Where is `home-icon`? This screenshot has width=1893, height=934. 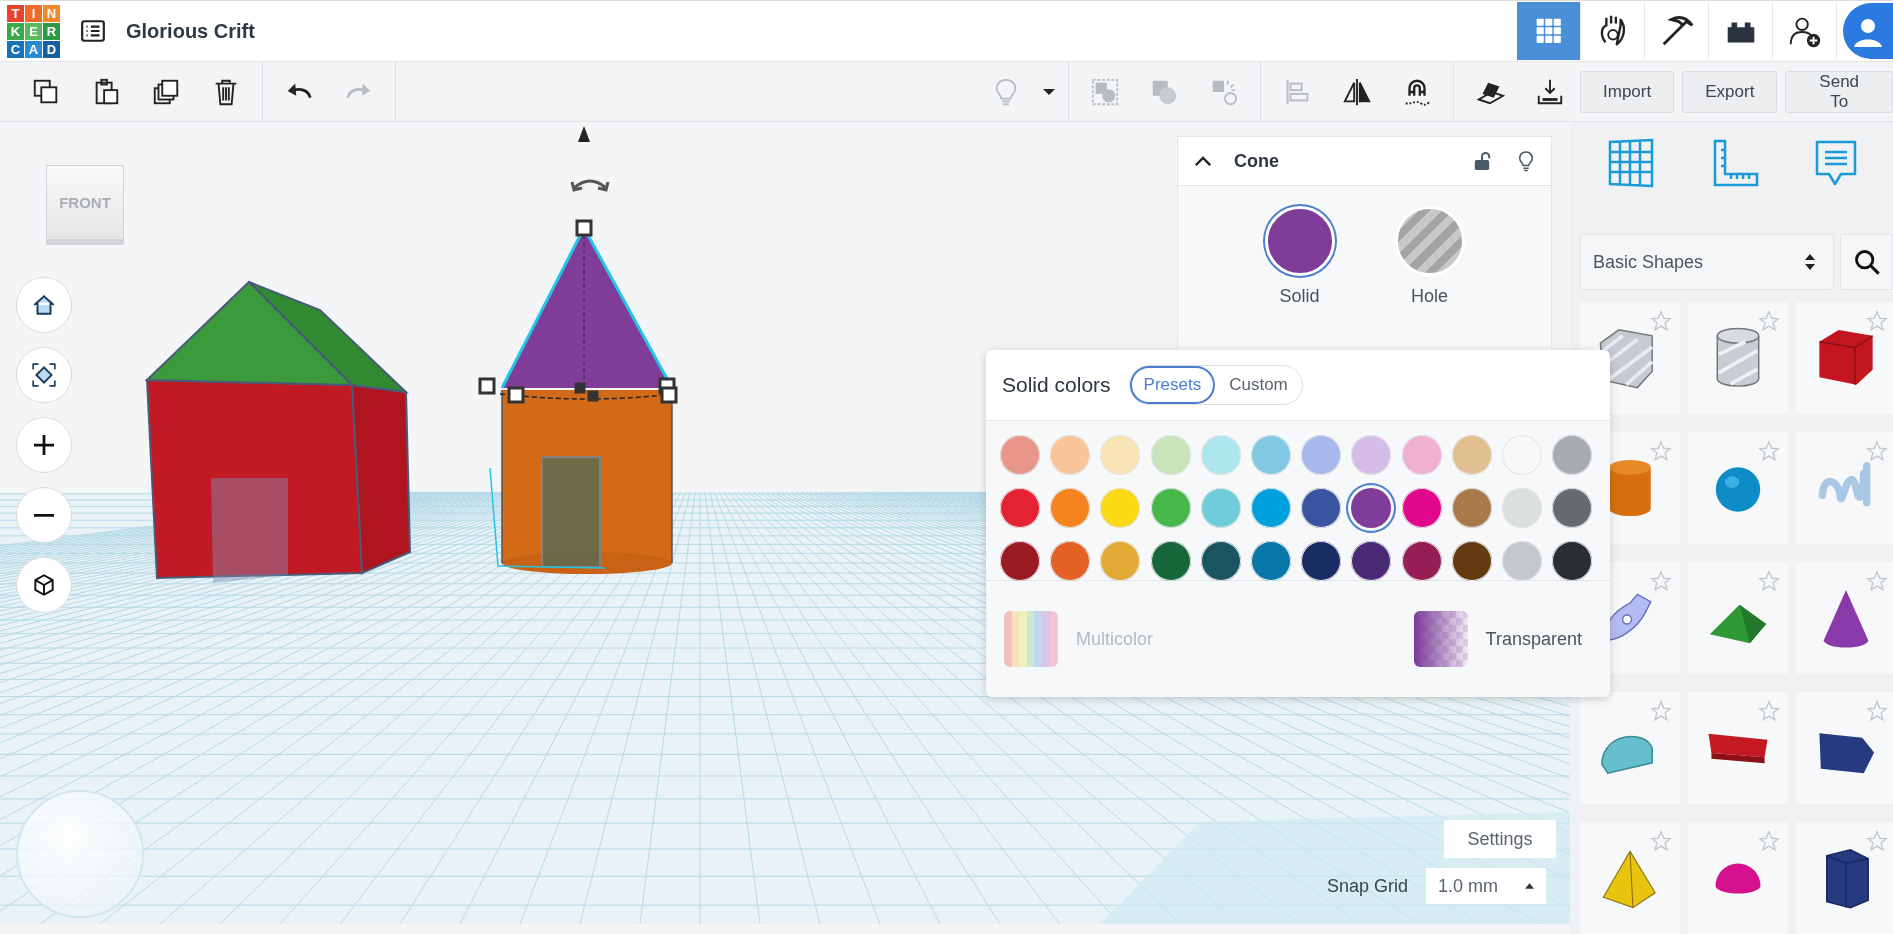 home-icon is located at coordinates (44, 305).